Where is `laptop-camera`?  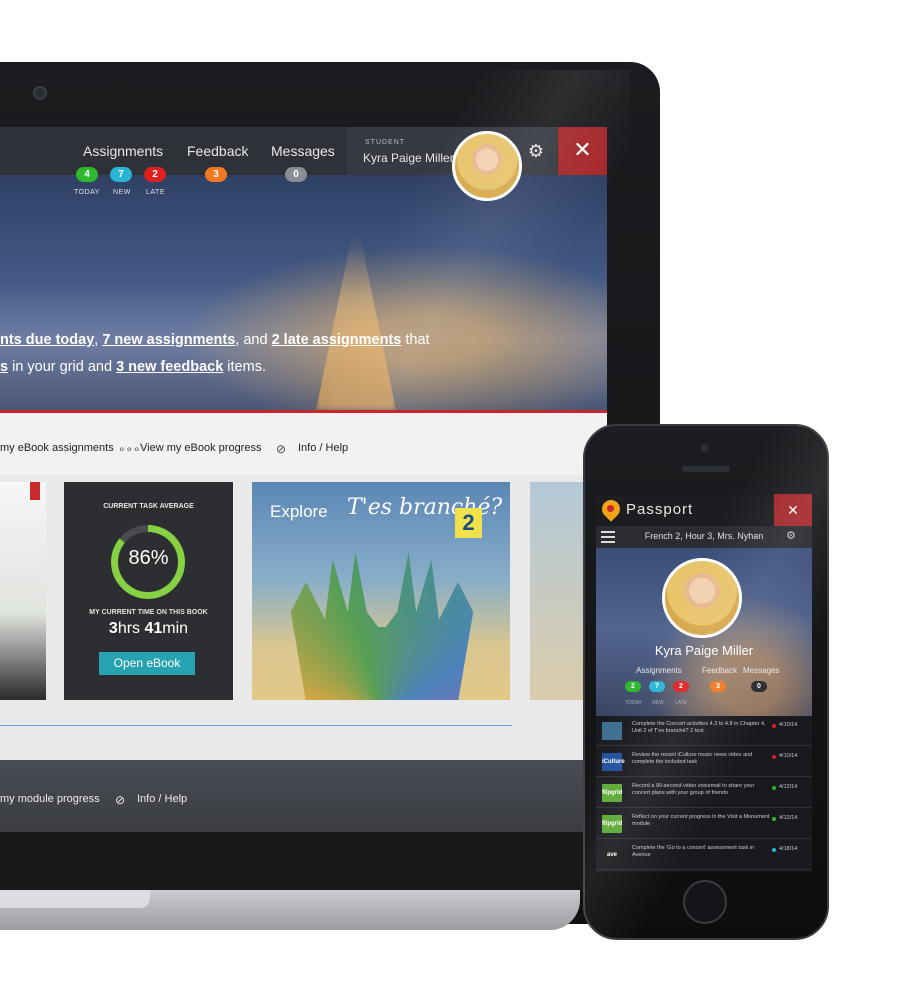 laptop-camera is located at coordinates (40, 93).